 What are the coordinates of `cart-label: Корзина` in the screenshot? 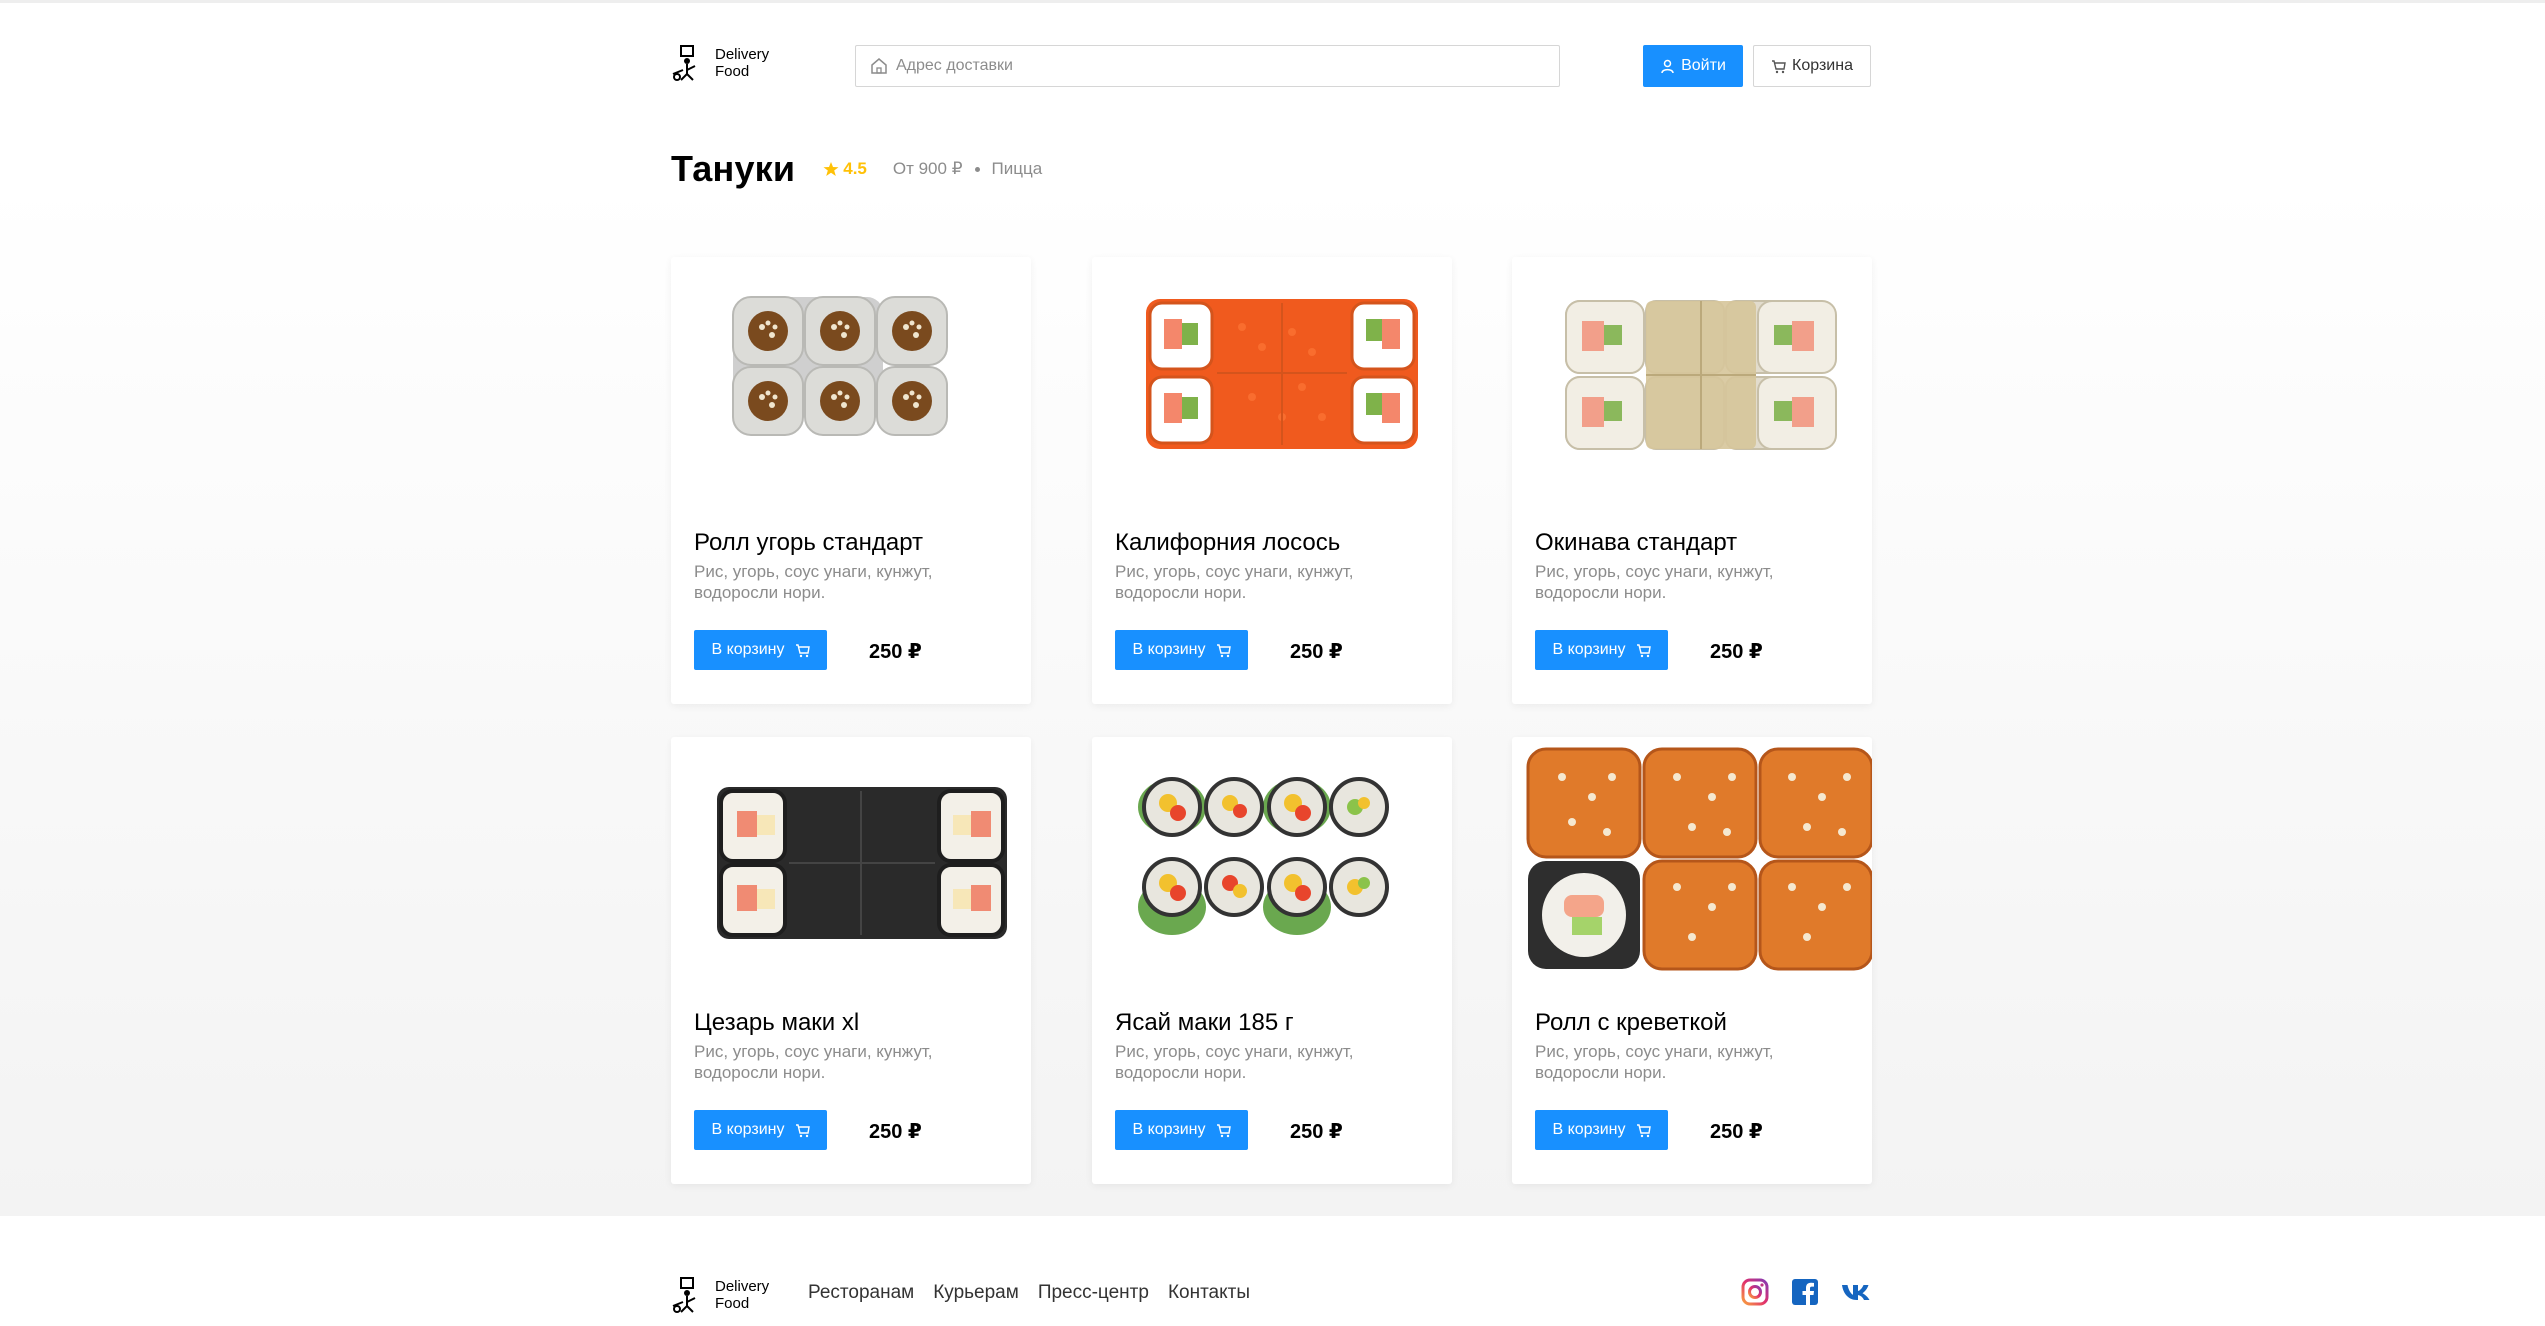 It's located at (1822, 65).